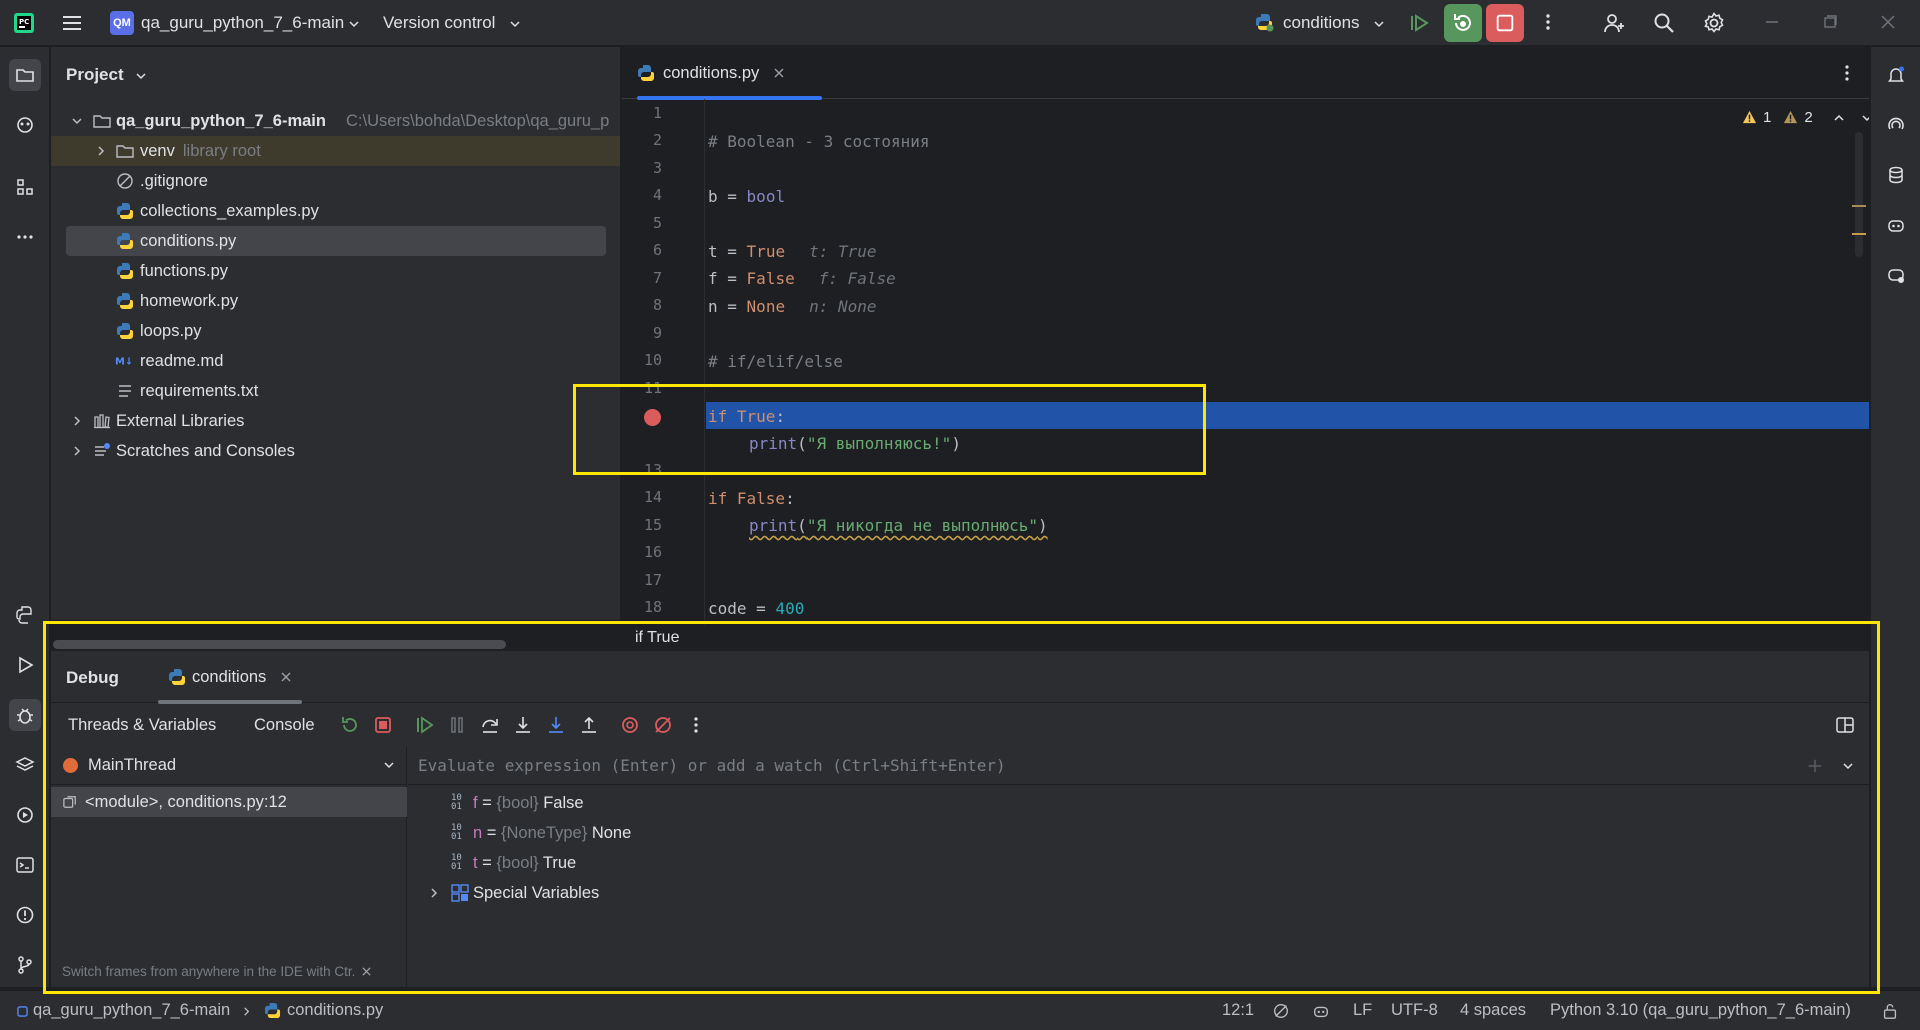 Image resolution: width=1920 pixels, height=1030 pixels. I want to click on horizontal-scrollbar, so click(279, 644).